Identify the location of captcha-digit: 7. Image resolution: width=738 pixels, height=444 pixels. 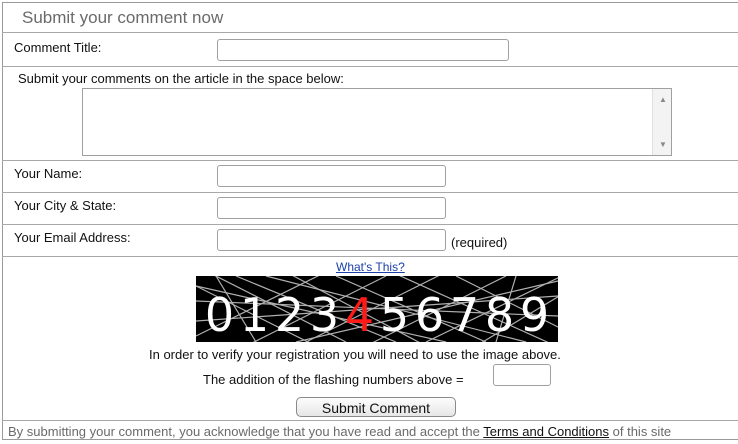
(464, 315).